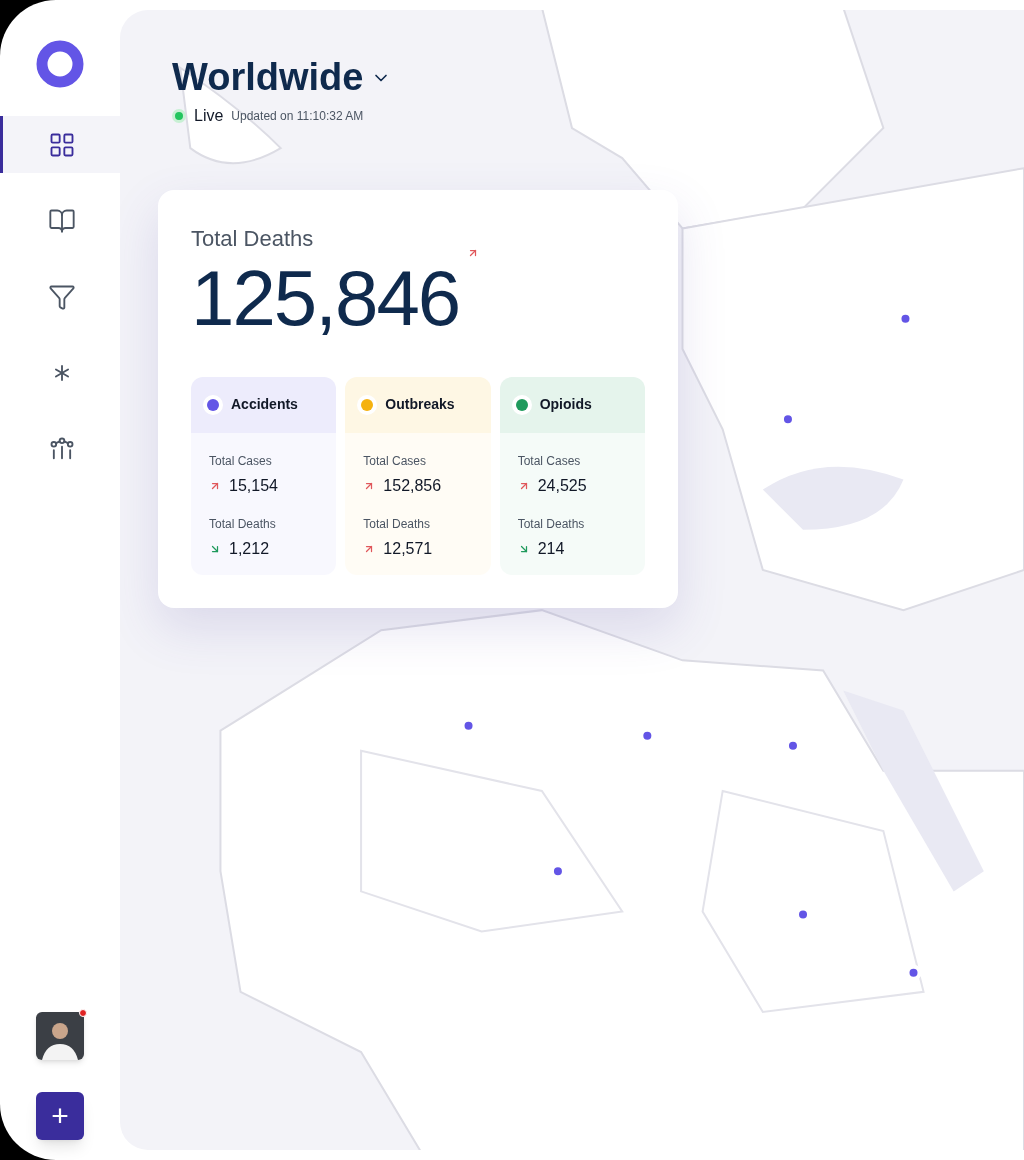  What do you see at coordinates (412, 485) in the screenshot?
I see `stat-value: 152,856` at bounding box center [412, 485].